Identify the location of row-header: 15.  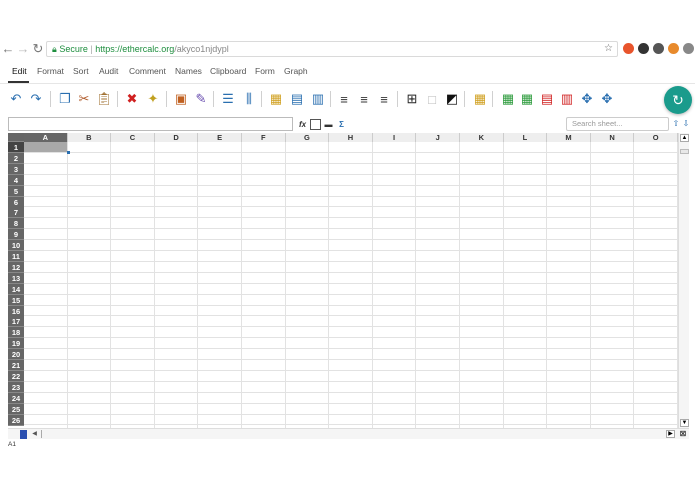
(16, 300).